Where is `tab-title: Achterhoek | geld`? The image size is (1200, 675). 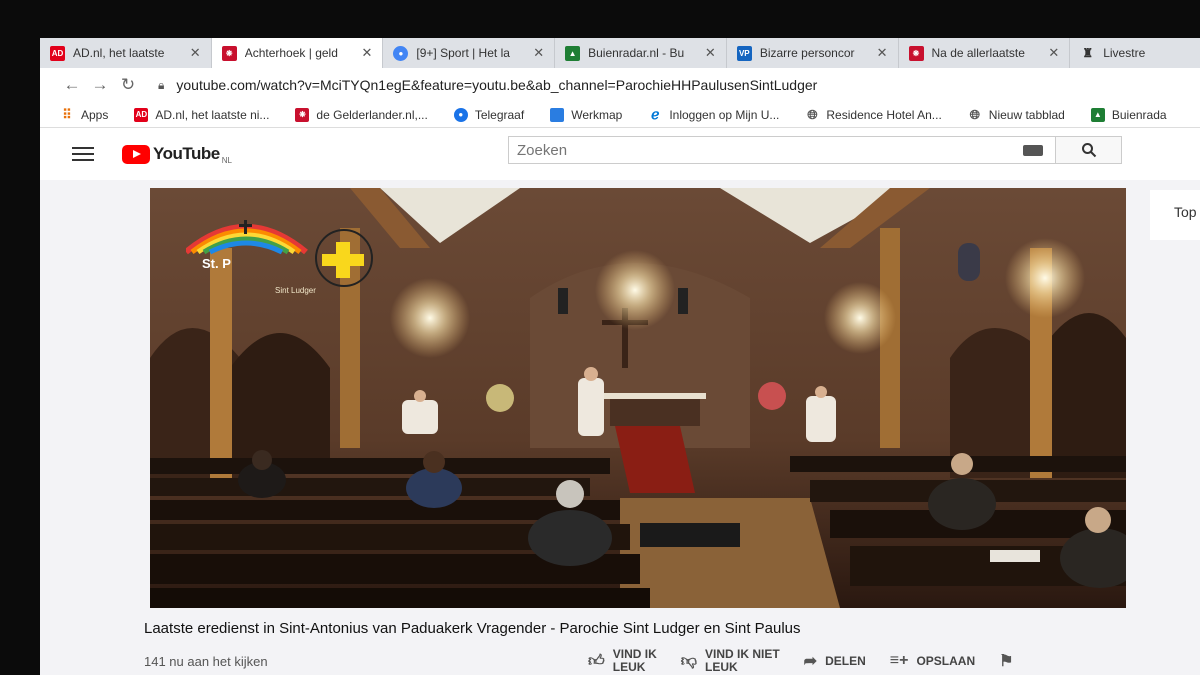
tab-title: Achterhoek | geld is located at coordinates (291, 53).